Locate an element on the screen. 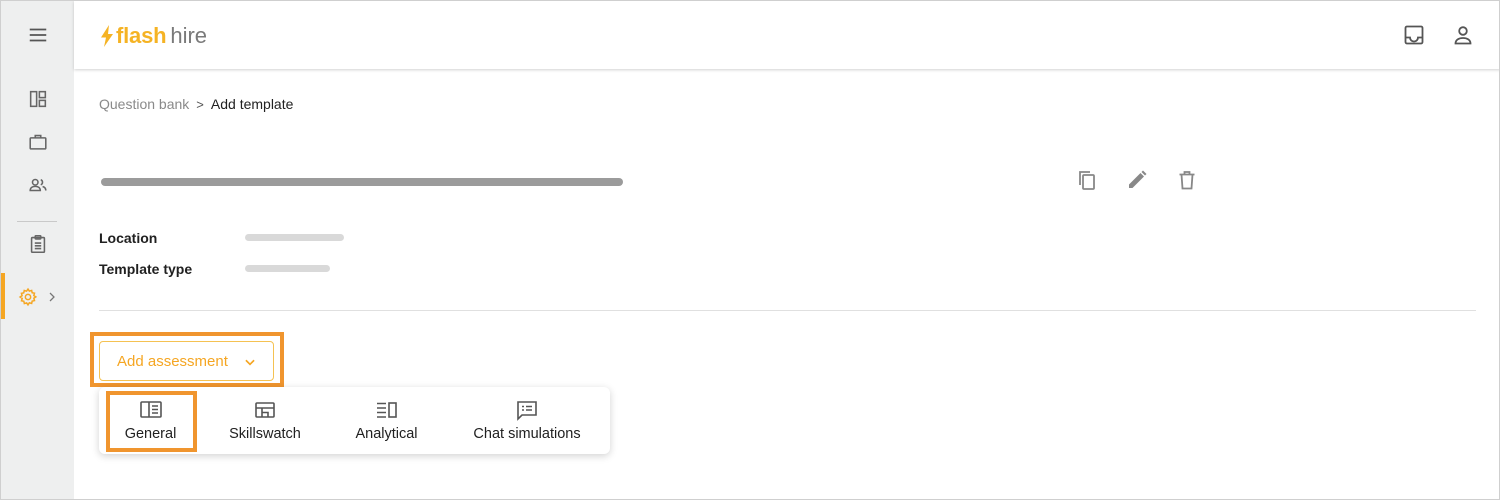 Image resolution: width=1500 pixels, height=500 pixels. sidebar is located at coordinates (37, 250).